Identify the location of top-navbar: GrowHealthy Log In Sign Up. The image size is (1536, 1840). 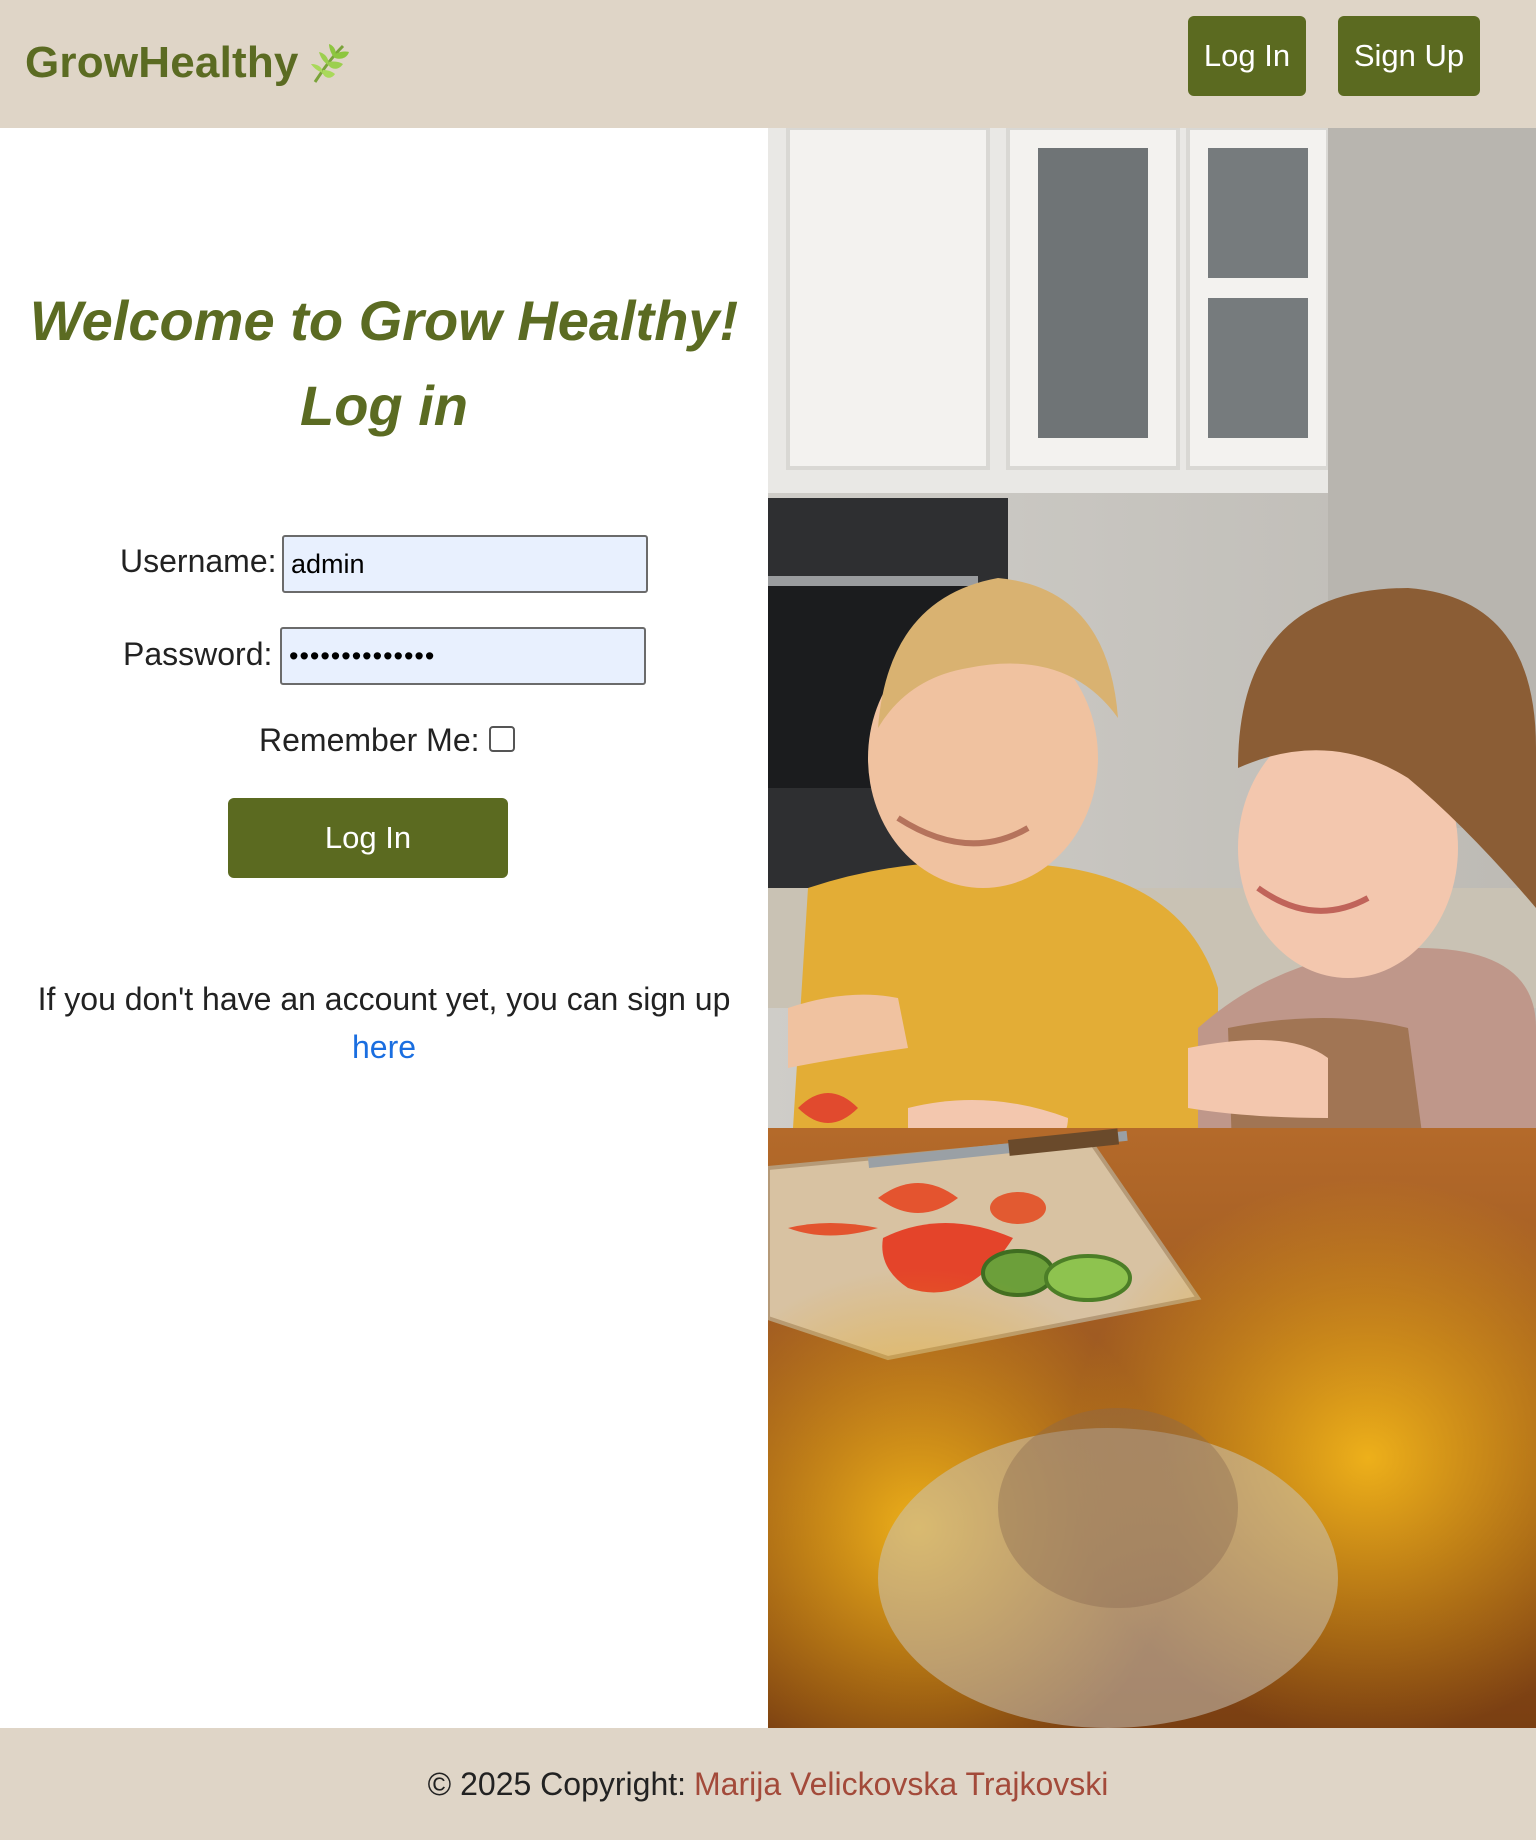
(768, 64).